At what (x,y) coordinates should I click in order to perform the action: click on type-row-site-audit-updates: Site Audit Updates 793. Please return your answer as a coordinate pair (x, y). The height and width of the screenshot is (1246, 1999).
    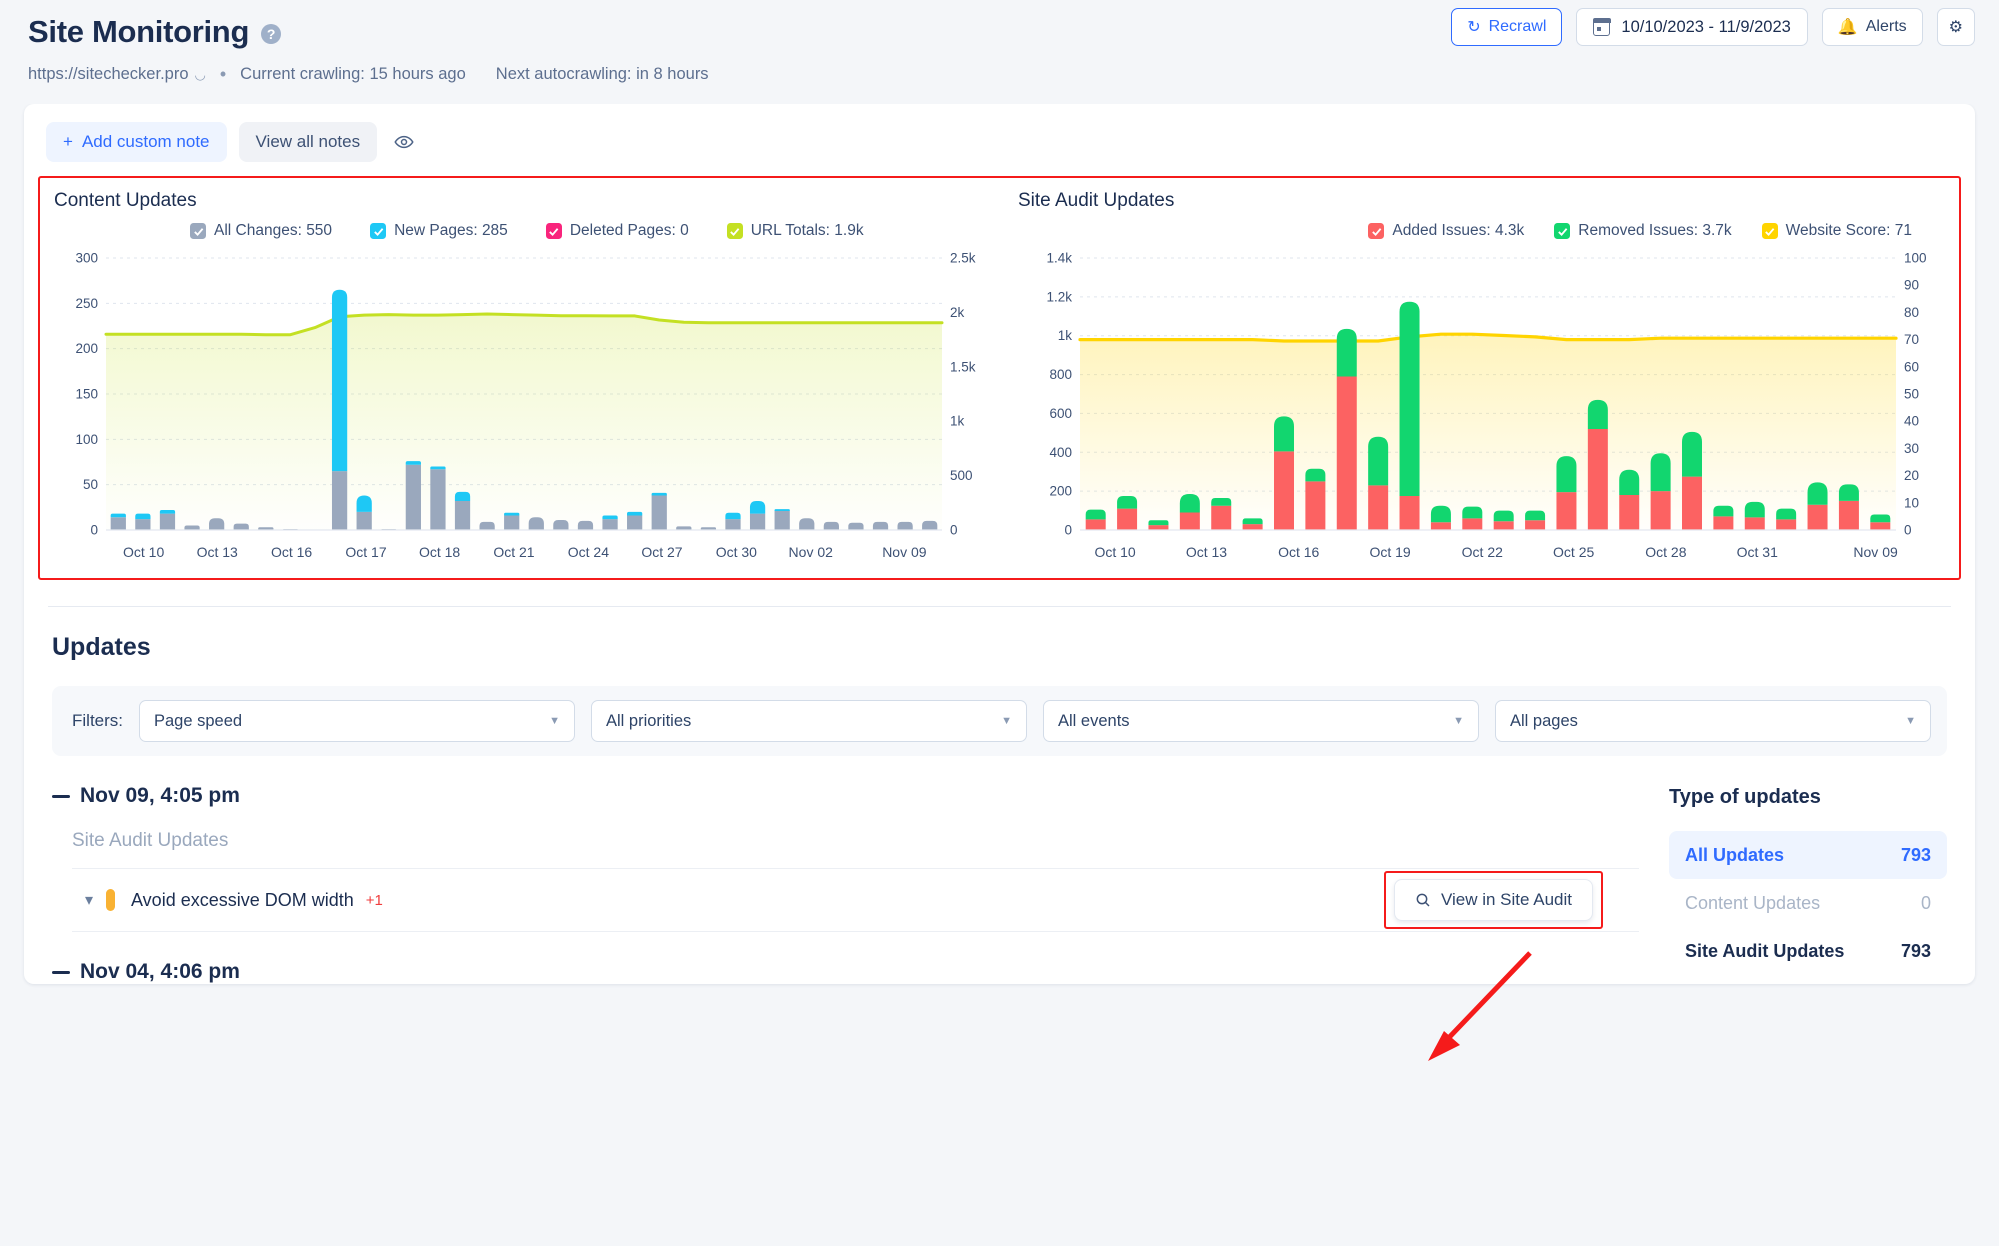
    Looking at the image, I should click on (1808, 951).